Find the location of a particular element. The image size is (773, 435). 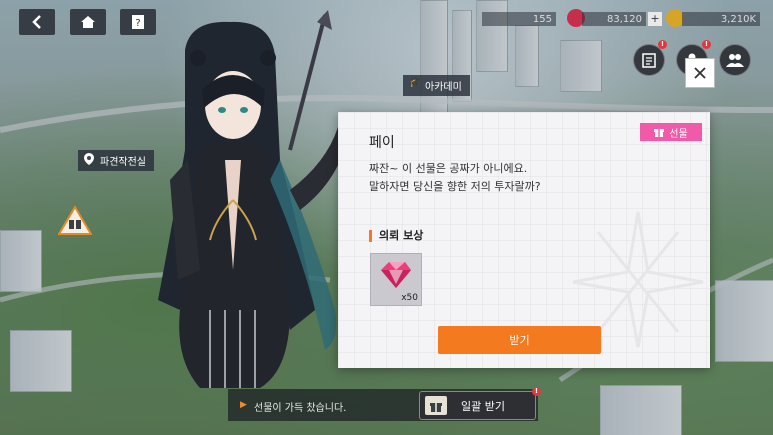

friends-icon is located at coordinates (735, 60).